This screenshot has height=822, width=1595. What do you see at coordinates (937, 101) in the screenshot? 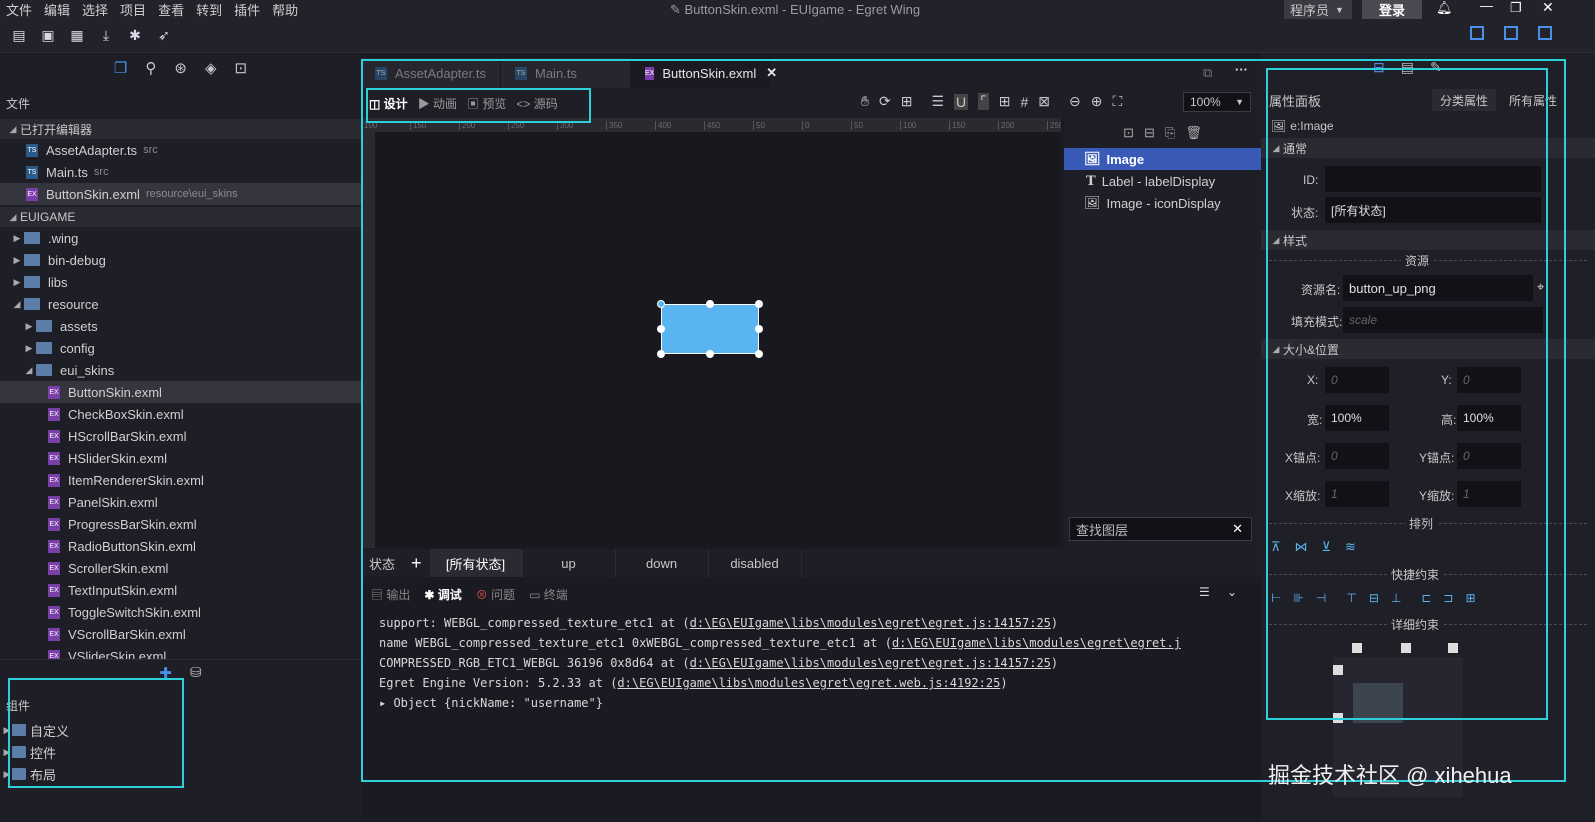
I see `layers-icon: ☰` at bounding box center [937, 101].